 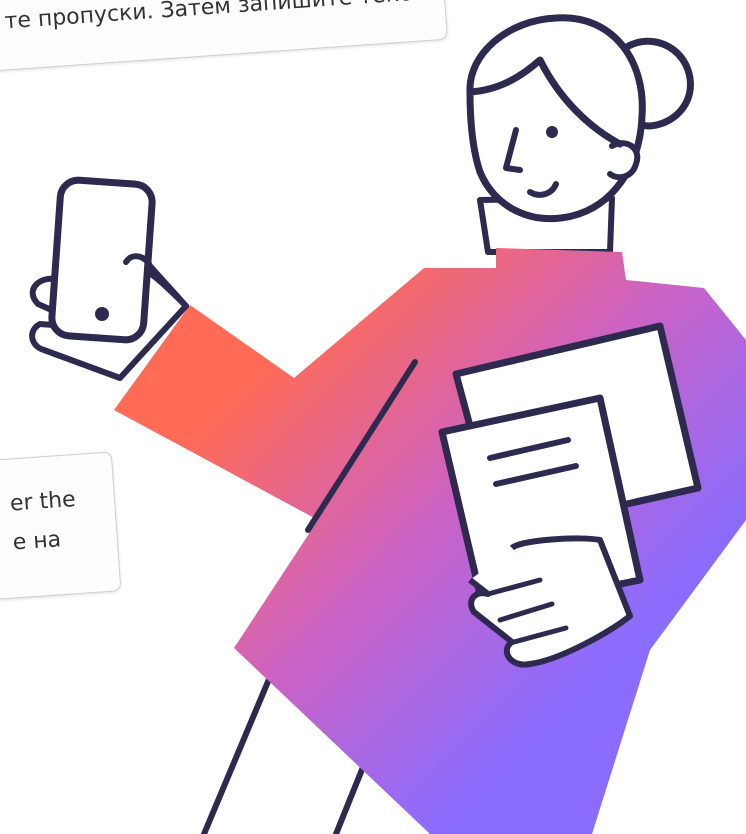 What do you see at coordinates (624, 160) in the screenshot?
I see `ear` at bounding box center [624, 160].